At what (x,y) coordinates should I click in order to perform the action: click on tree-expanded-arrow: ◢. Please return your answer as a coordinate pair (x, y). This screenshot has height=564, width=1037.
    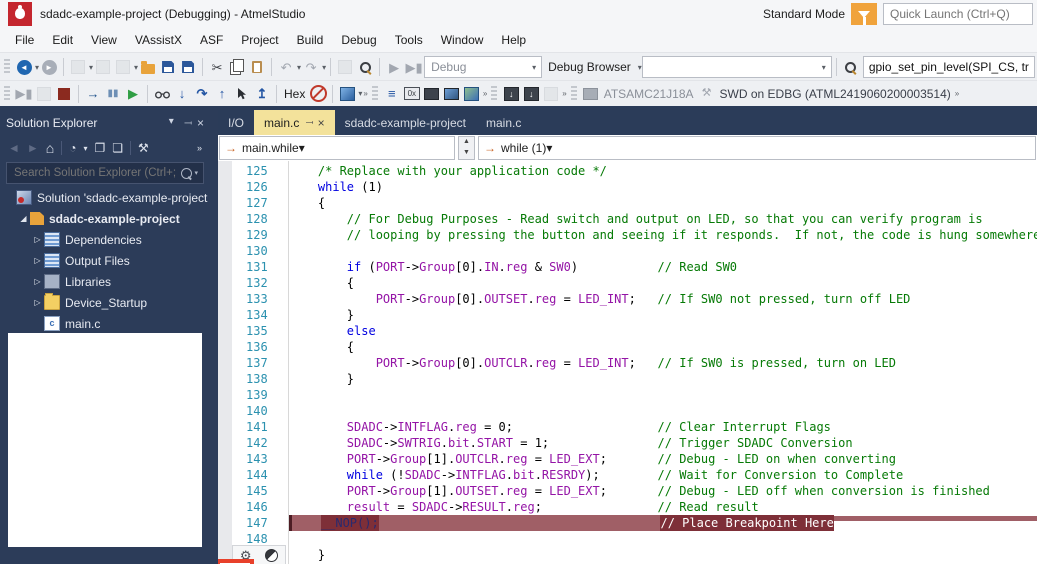
    Looking at the image, I should click on (23, 218).